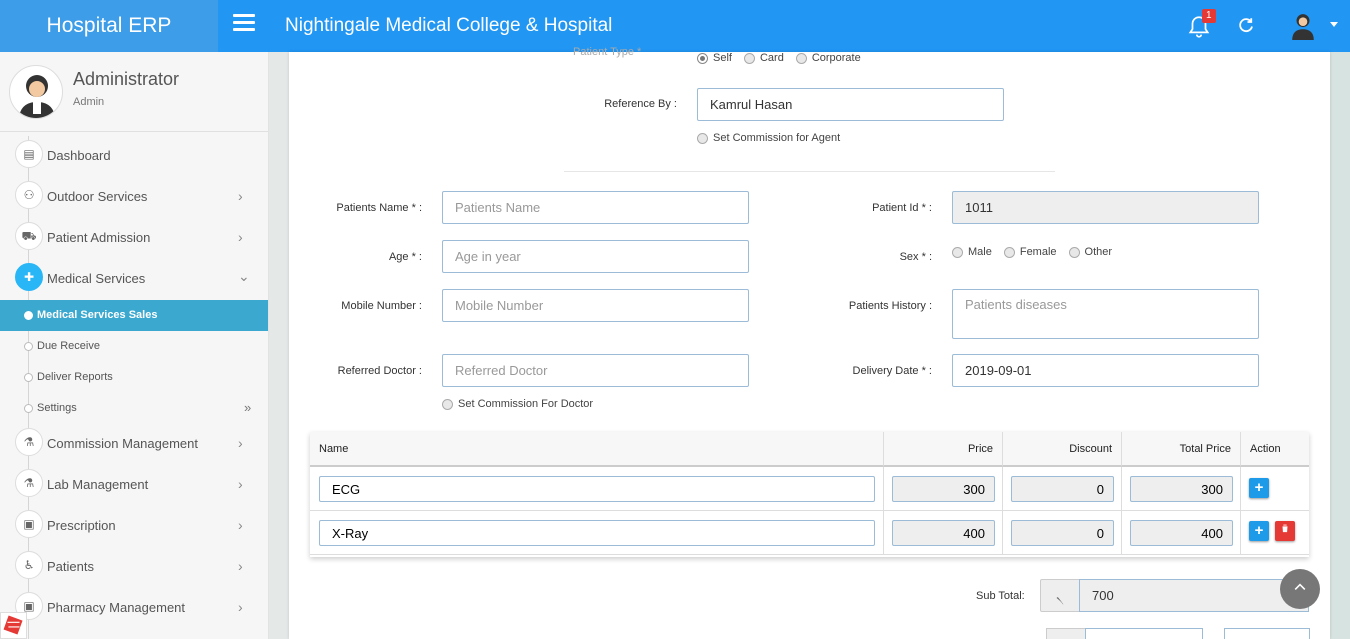 This screenshot has width=1350, height=639. I want to click on column-header-price: Price, so click(943, 449).